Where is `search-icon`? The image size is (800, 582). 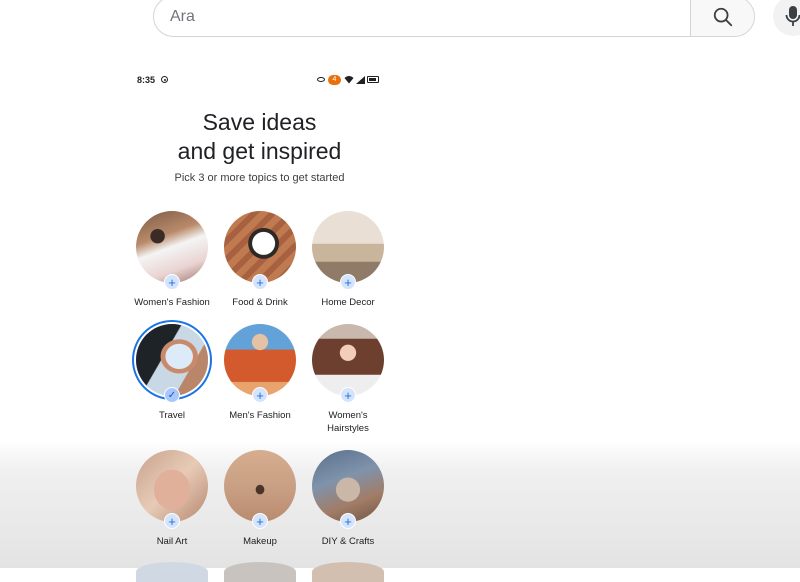 search-icon is located at coordinates (722, 16).